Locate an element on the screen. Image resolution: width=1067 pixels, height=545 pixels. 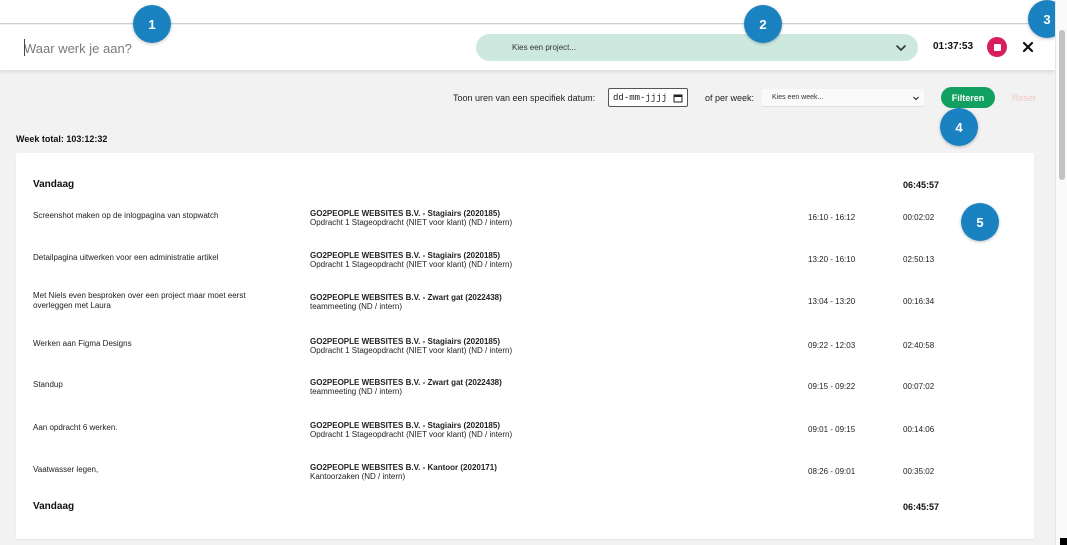
entry-description: Standup is located at coordinates (48, 384).